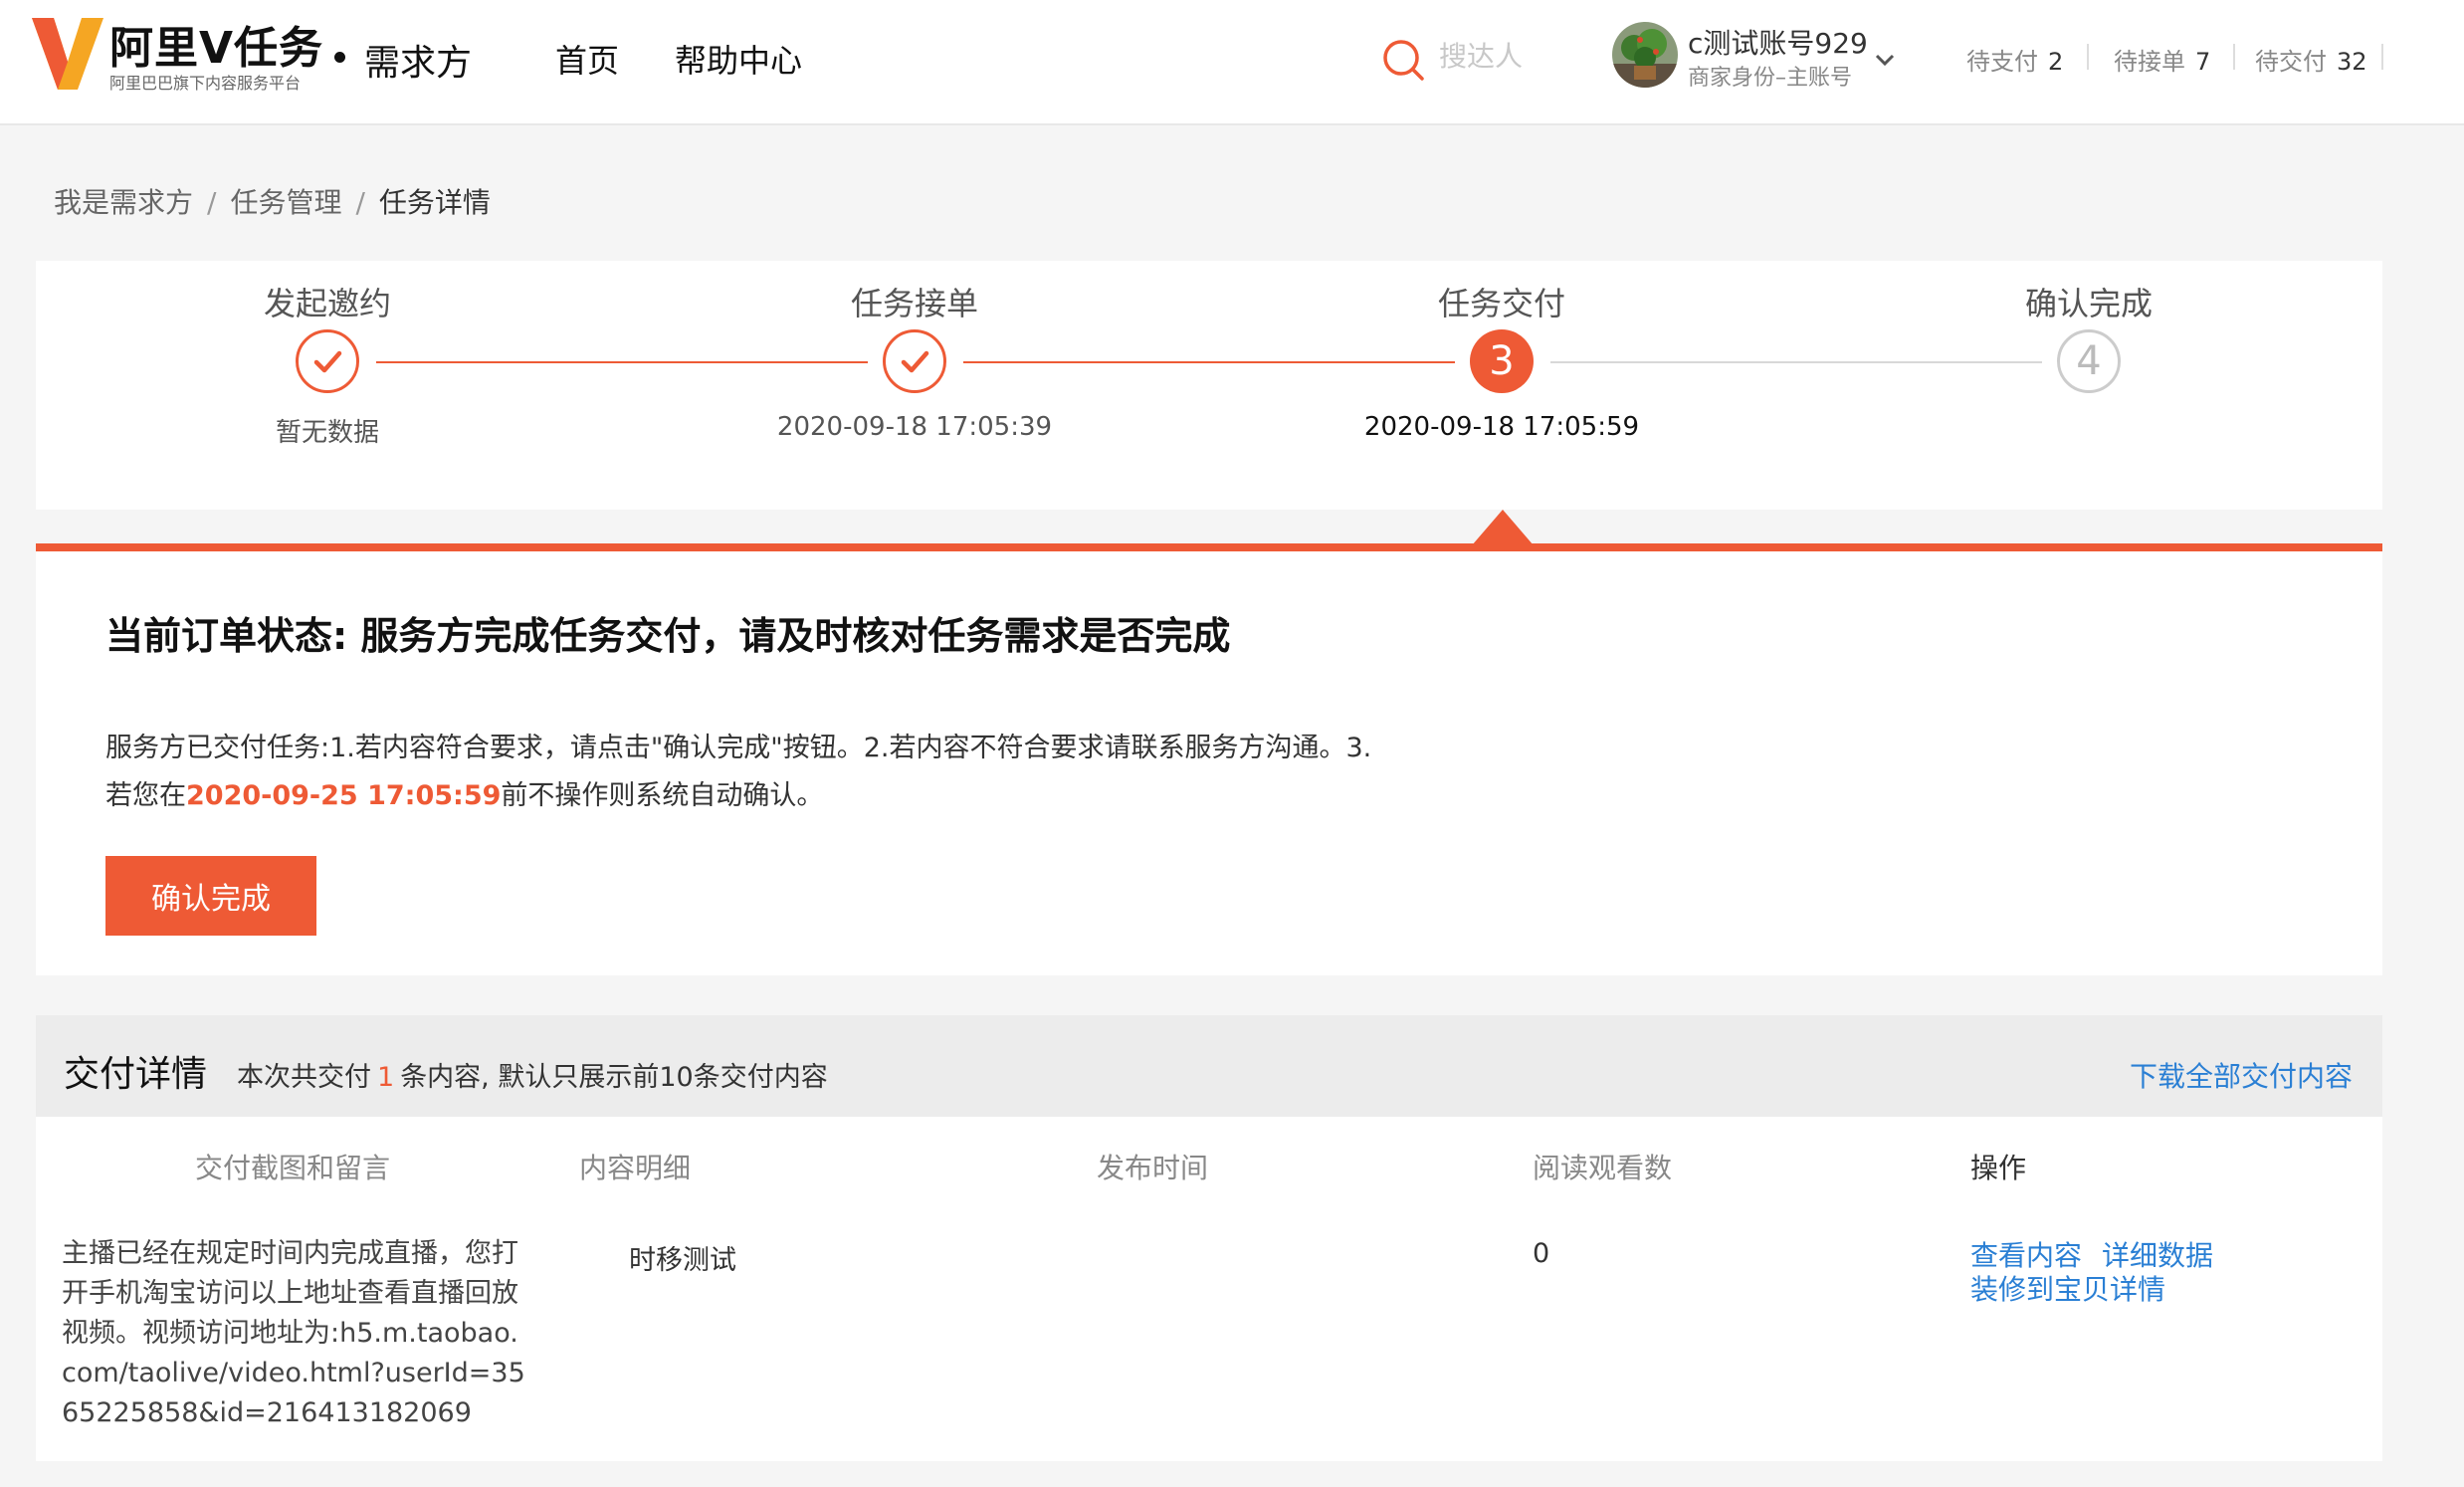 The height and width of the screenshot is (1487, 2464). Describe the element at coordinates (1541, 1253) in the screenshot. I see `view-count: 0` at that location.